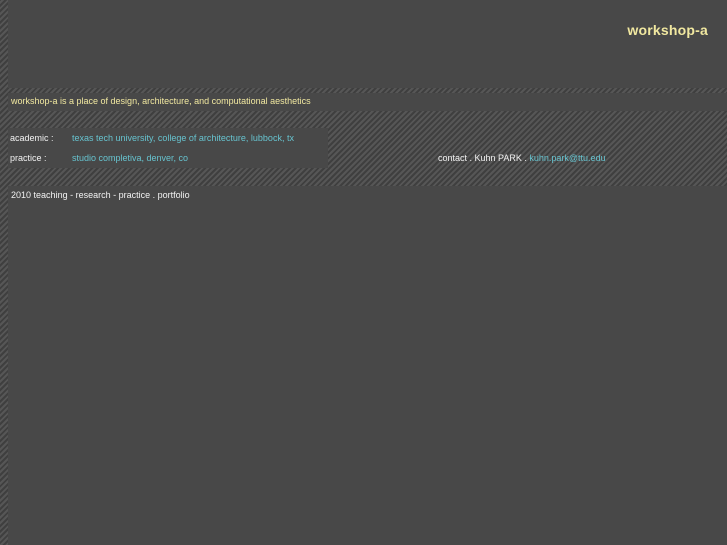 Image resolution: width=727 pixels, height=545 pixels. What do you see at coordinates (130, 158) in the screenshot?
I see `practice-link: studio completiva, denver, co` at bounding box center [130, 158].